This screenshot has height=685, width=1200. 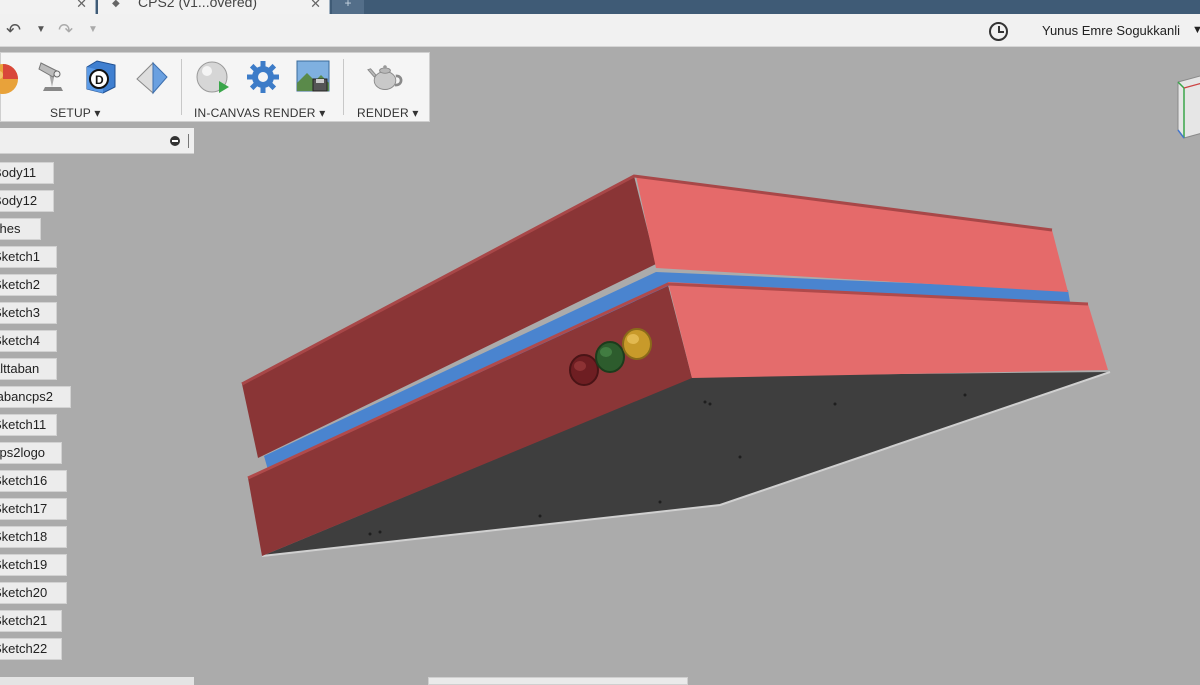 What do you see at coordinates (558, 681) in the screenshot?
I see `navigation-toolbar` at bounding box center [558, 681].